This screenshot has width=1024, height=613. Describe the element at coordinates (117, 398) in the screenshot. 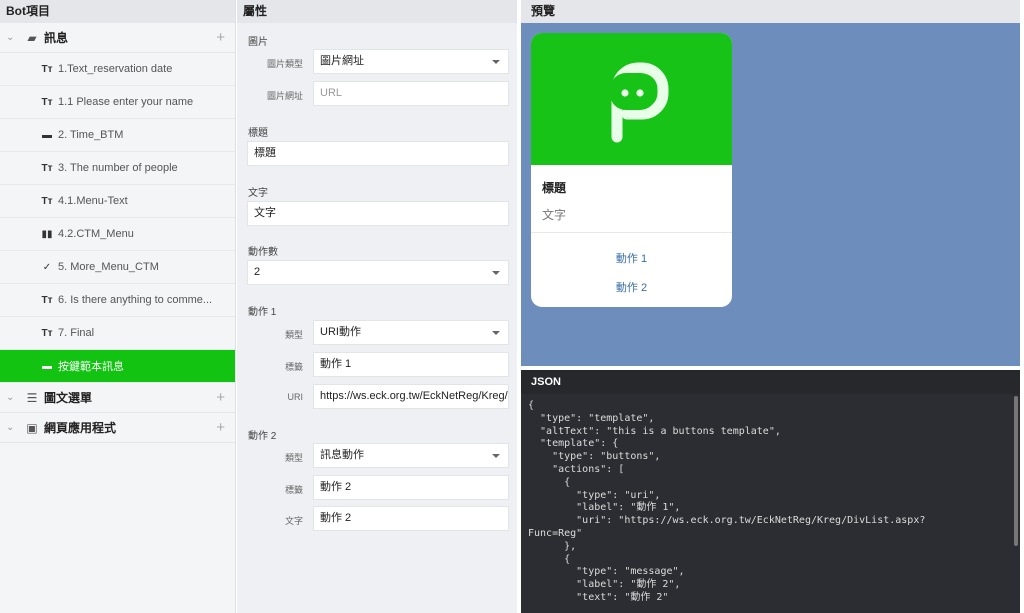

I see `group-rich-menu: ⌄ ☰ 圖文選單 +` at that location.